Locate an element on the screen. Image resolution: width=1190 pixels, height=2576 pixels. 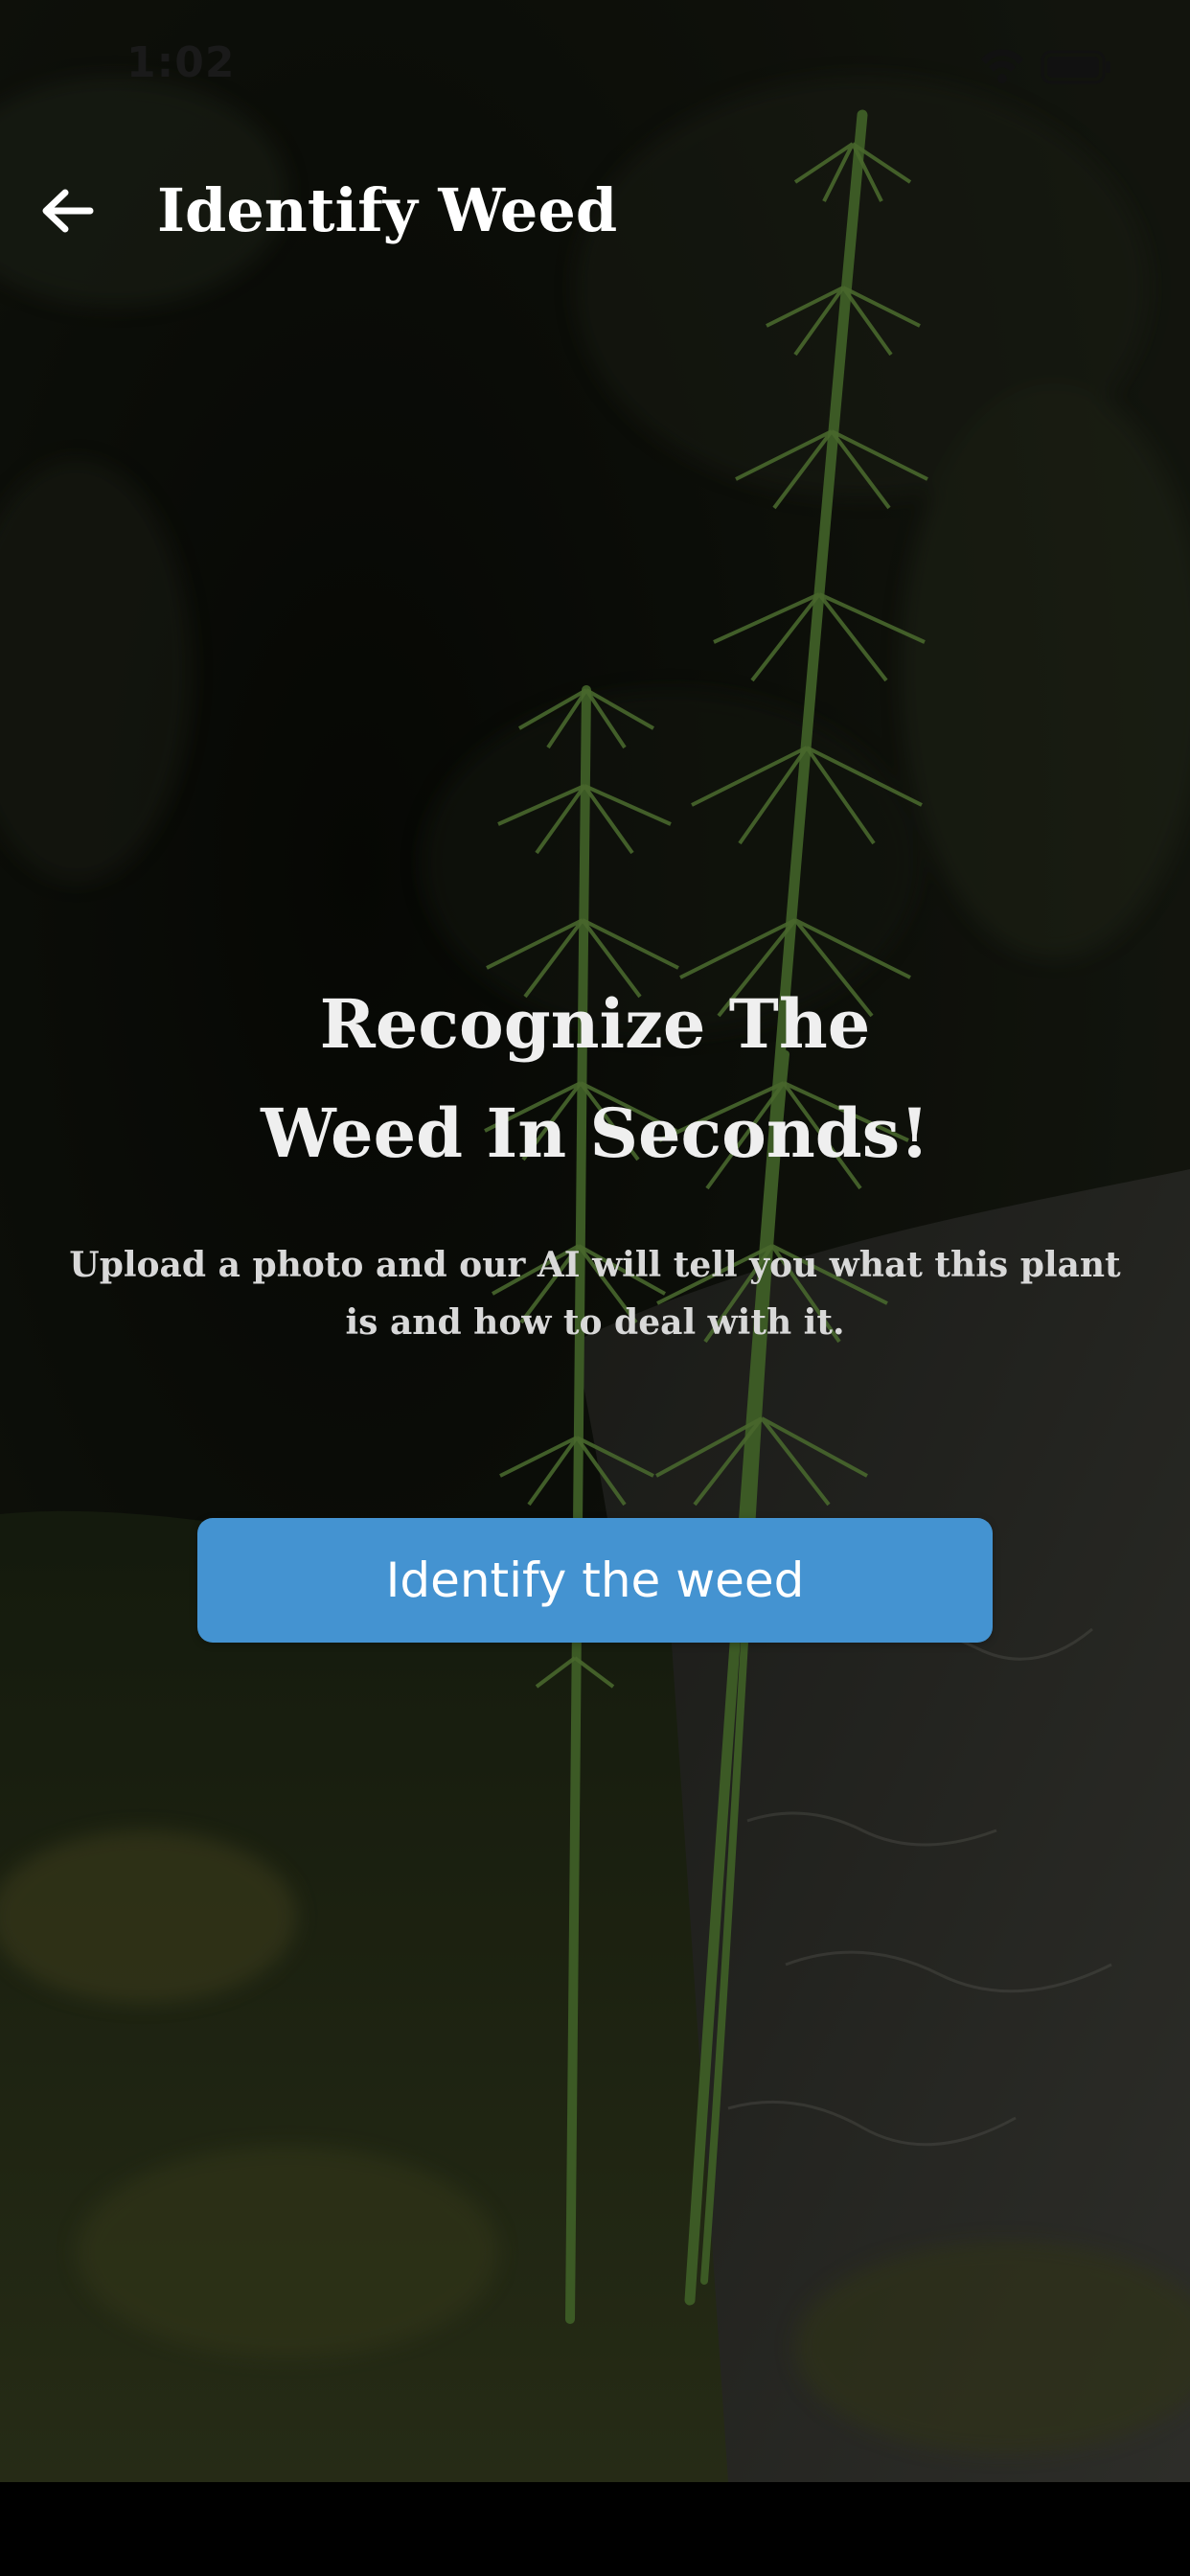
page-title: Identify Weed is located at coordinates (388, 210).